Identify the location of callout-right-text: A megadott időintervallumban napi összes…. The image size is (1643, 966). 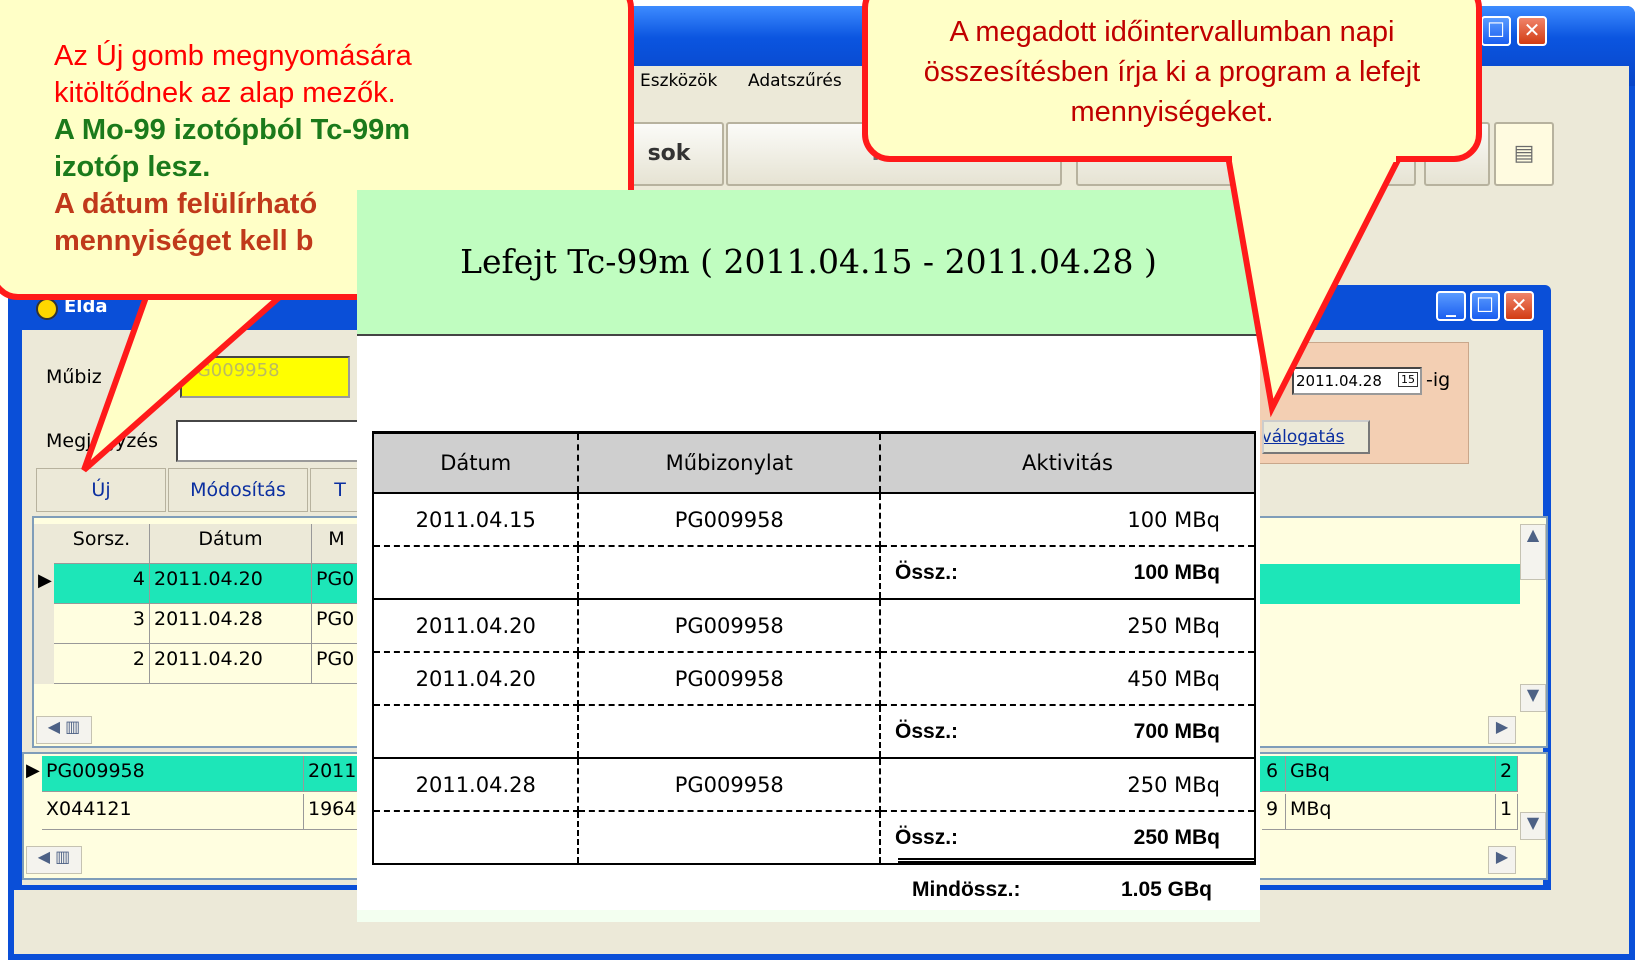
(1172, 72).